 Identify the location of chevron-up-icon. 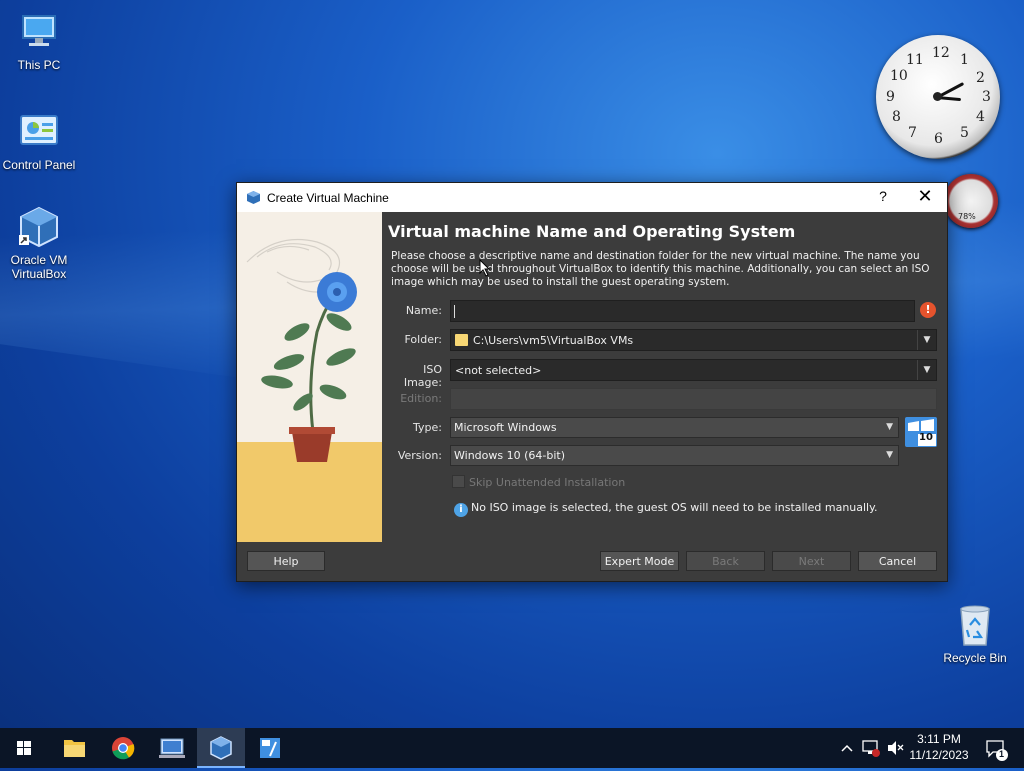
(847, 748).